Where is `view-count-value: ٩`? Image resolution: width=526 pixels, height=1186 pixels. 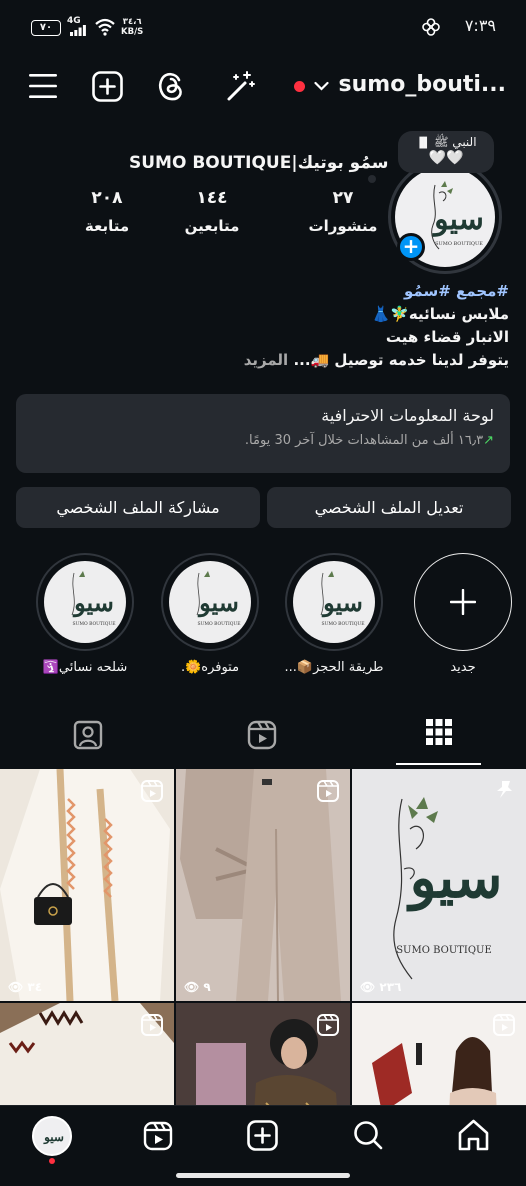 view-count-value: ٩ is located at coordinates (207, 987).